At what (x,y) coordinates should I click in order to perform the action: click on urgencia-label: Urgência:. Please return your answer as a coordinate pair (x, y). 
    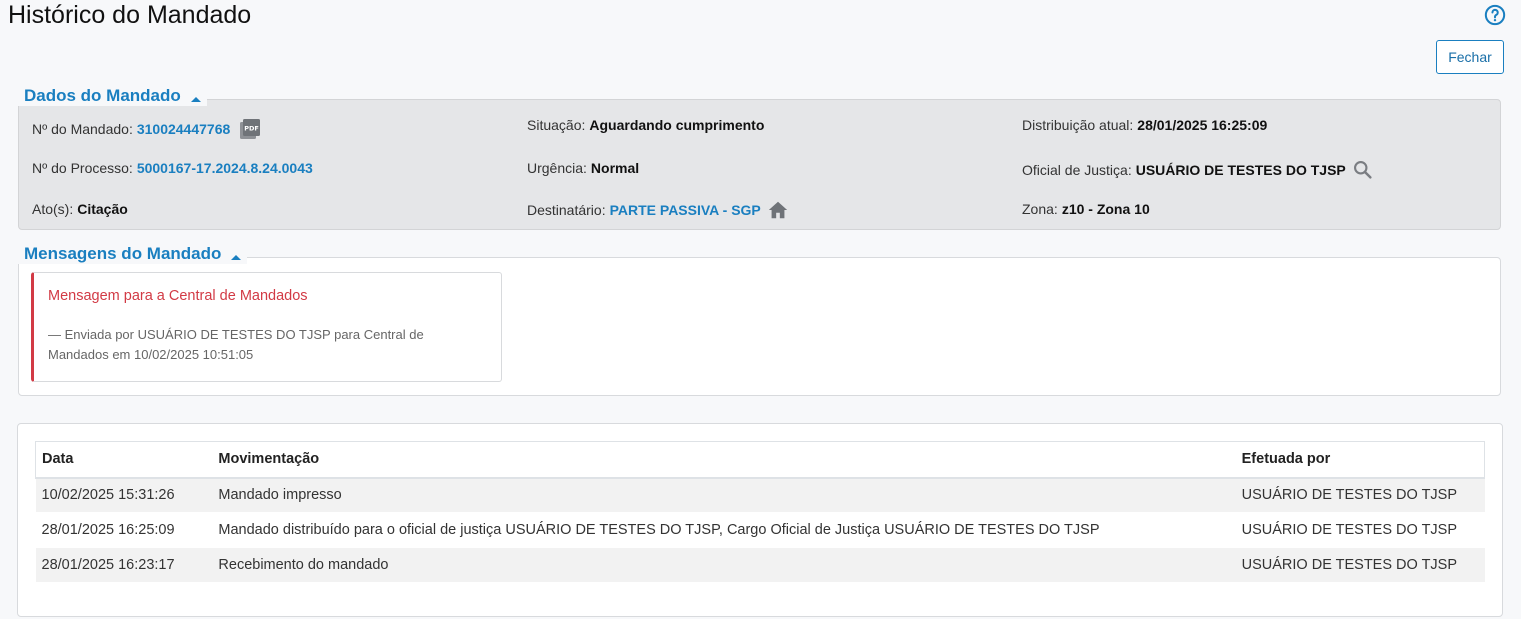
    Looking at the image, I should click on (557, 168).